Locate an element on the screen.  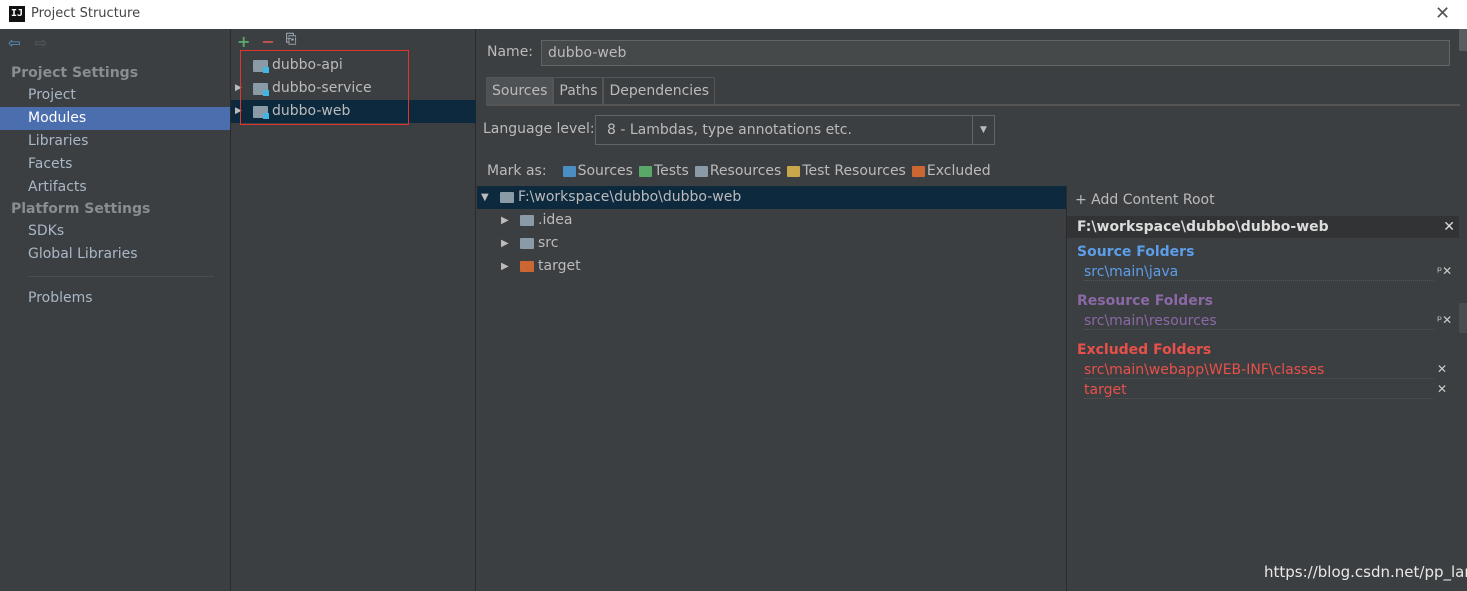
modules-toolbar: + − ⎘ is located at coordinates (266, 41).